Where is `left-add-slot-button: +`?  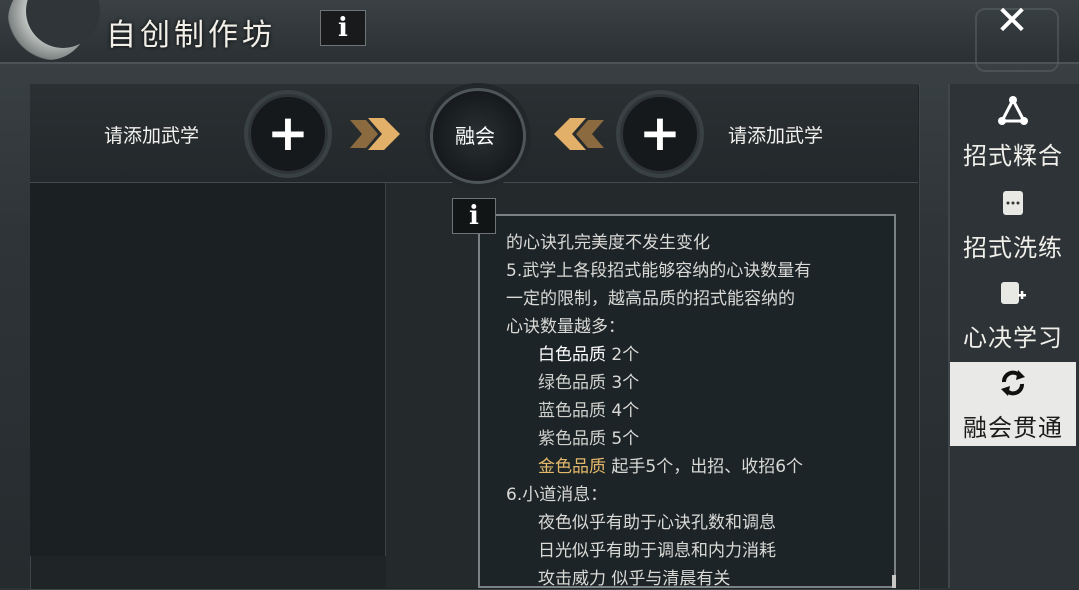
left-add-slot-button: + is located at coordinates (288, 134).